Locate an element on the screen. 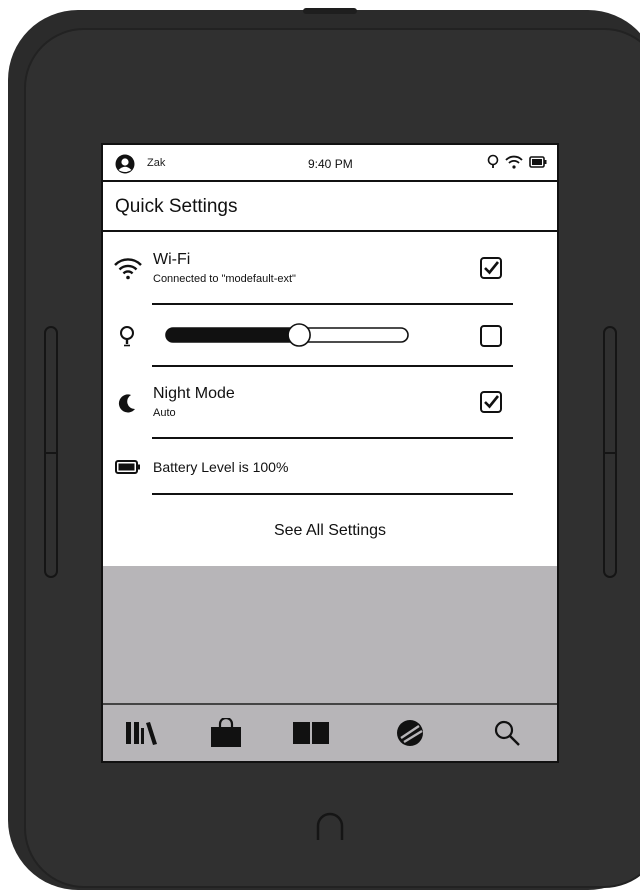 Image resolution: width=640 pixels, height=892 pixels. clock: 9:40 PM is located at coordinates (330, 164).